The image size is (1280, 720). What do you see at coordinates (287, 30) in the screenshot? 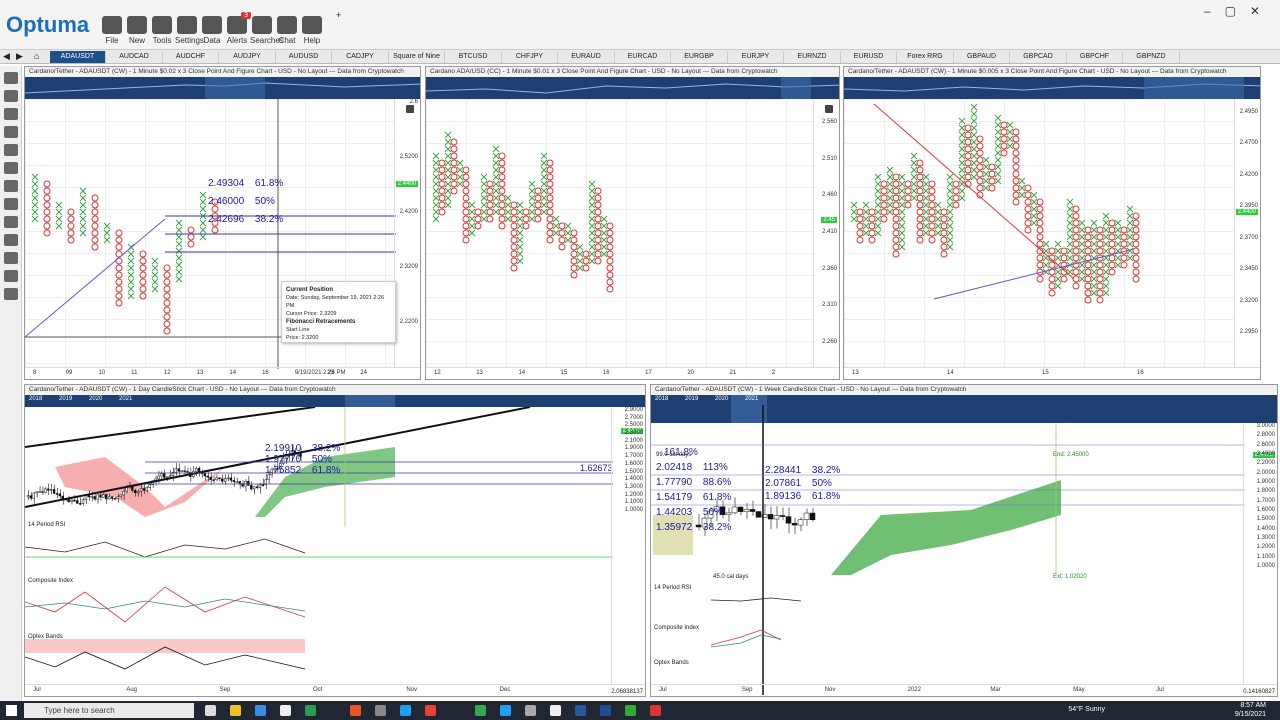
I see `chat-button: Chat` at bounding box center [287, 30].